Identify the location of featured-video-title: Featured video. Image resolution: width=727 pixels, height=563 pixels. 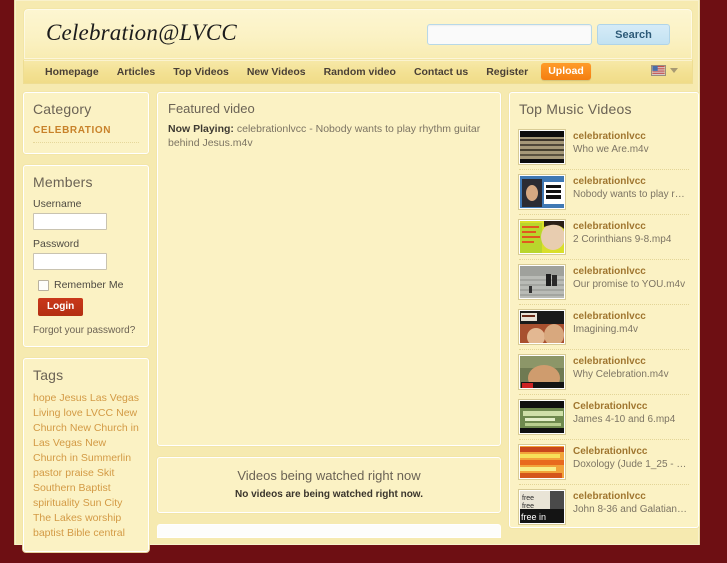
(211, 108).